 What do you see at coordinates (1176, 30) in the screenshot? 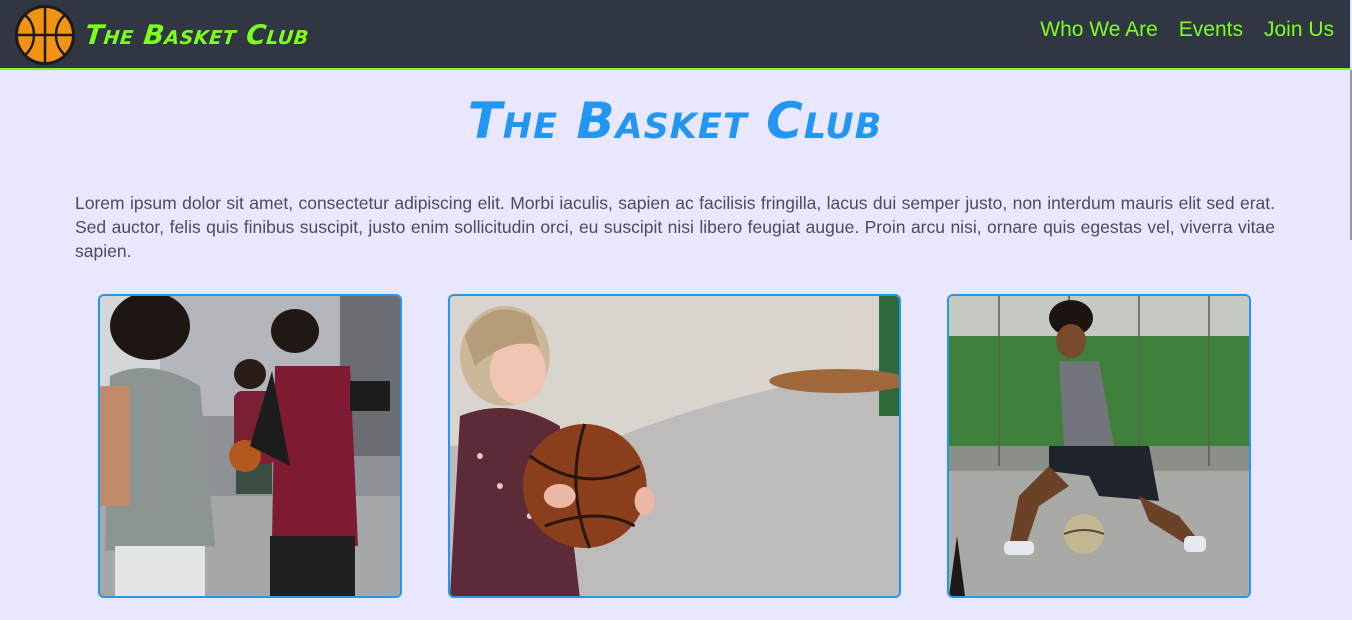
I see `main-nav: Who We Are Events Join Us` at bounding box center [1176, 30].